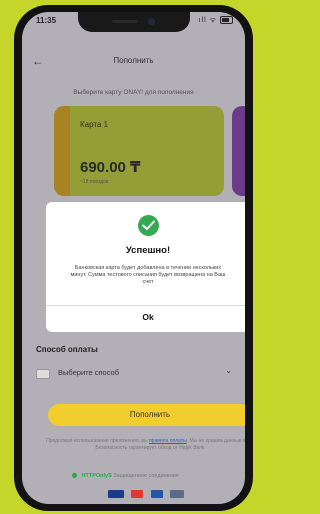 This screenshot has width=320, height=514. I want to click on payment-logos, so click(147, 494).